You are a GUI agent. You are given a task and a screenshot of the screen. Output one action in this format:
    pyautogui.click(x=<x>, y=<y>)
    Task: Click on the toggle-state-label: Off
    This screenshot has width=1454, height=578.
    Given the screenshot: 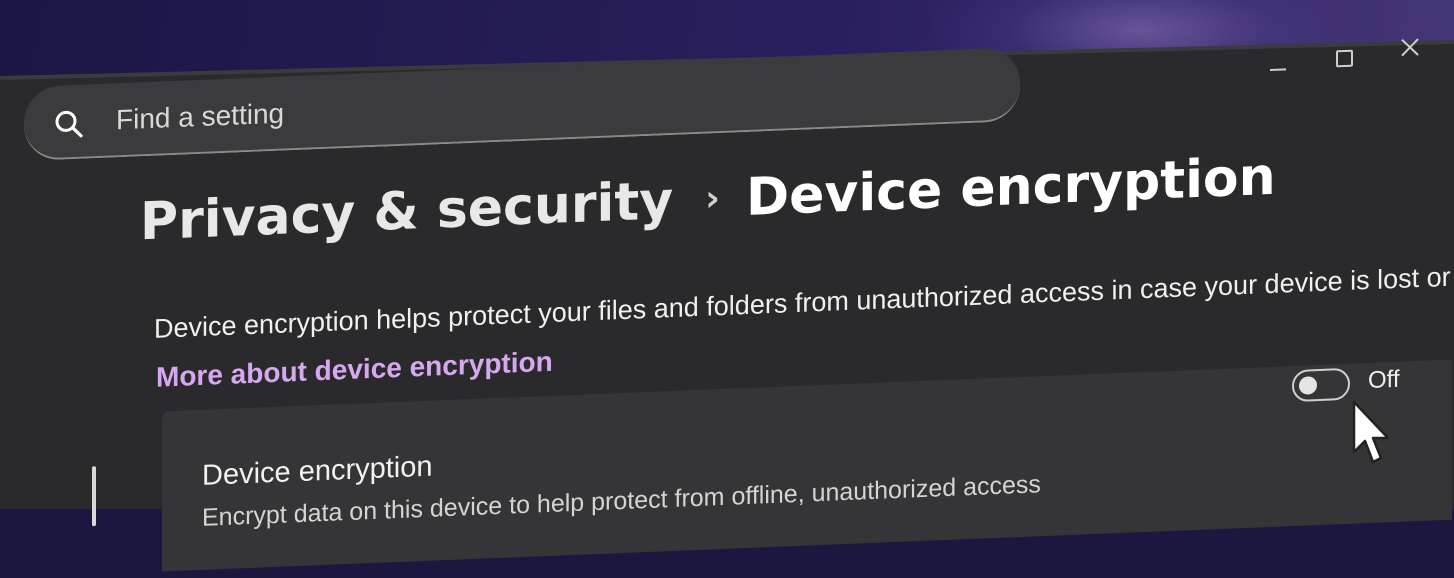 What is the action you would take?
    pyautogui.click(x=1384, y=380)
    